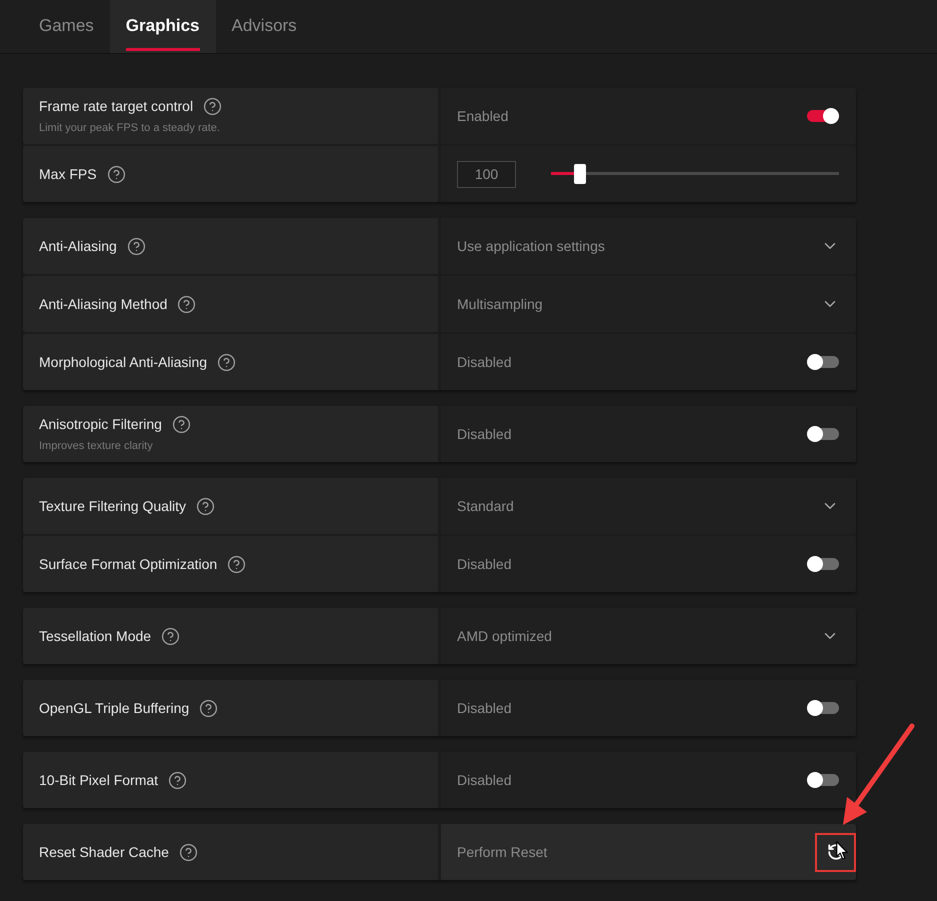 This screenshot has width=937, height=901. What do you see at coordinates (163, 26) in the screenshot?
I see `tab: Graphics` at bounding box center [163, 26].